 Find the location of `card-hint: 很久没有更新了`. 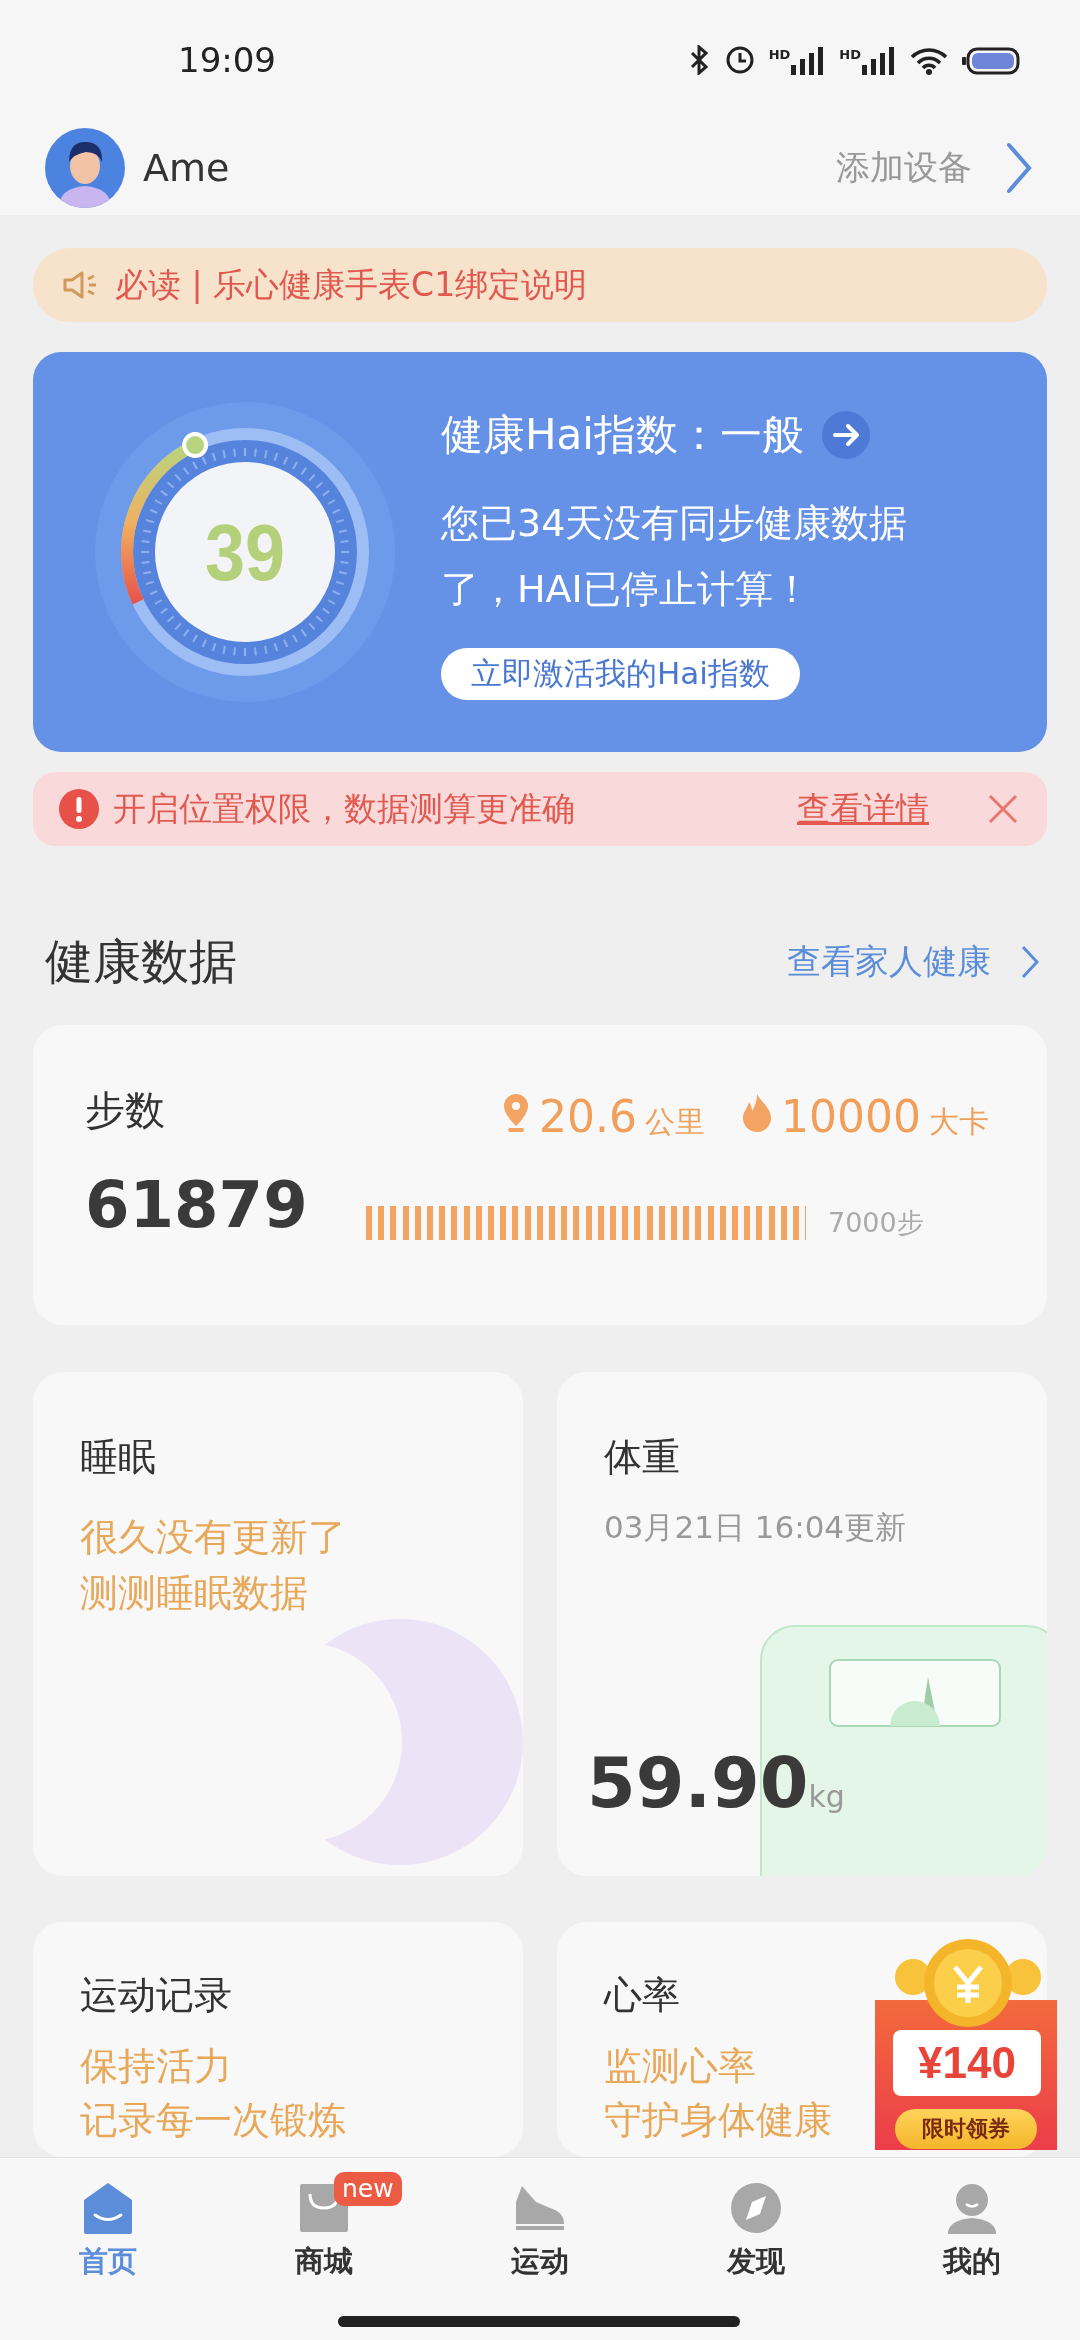

card-hint: 很久没有更新了 is located at coordinates (213, 1537).